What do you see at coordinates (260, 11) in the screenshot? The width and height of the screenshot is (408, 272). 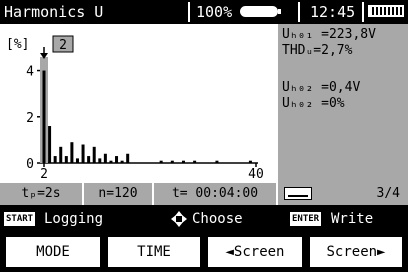 I see `battery-icon` at bounding box center [260, 11].